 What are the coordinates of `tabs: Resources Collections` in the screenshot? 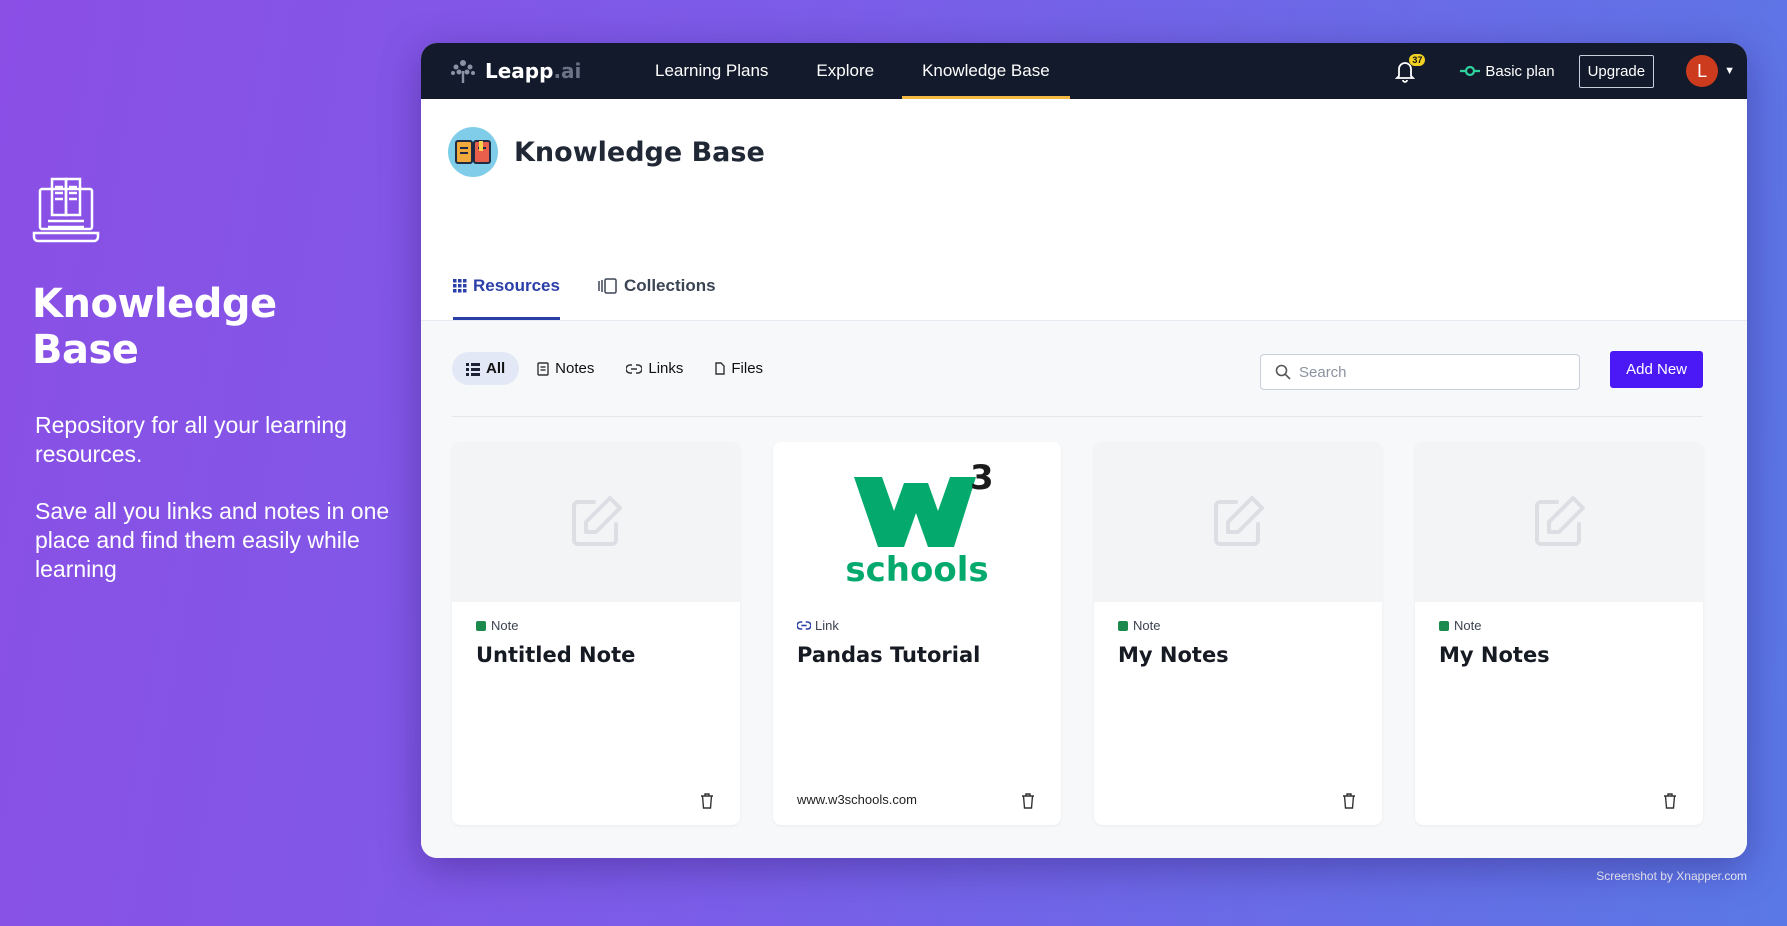 It's located at (603, 298).